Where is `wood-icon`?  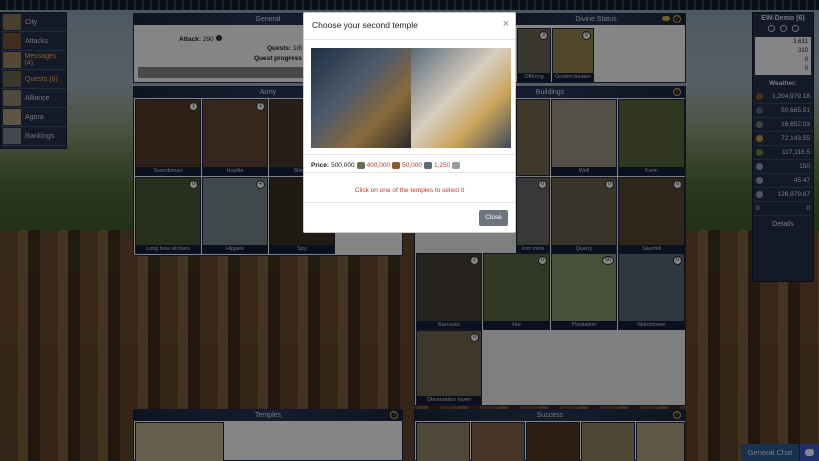 wood-icon is located at coordinates (396, 165).